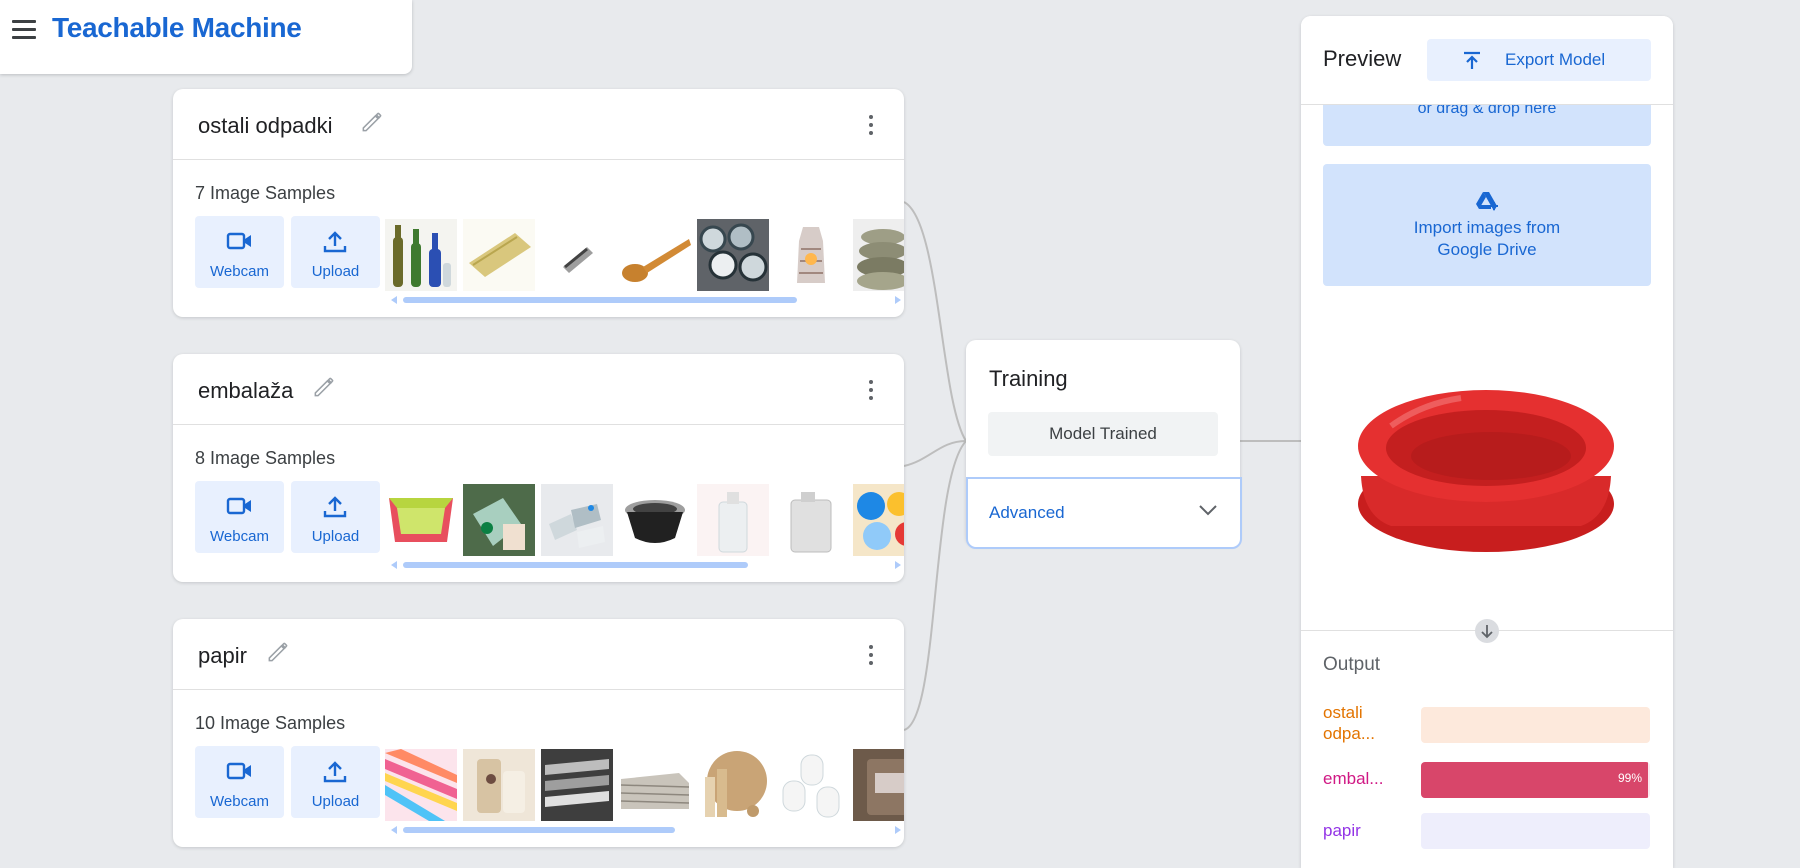 This screenshot has width=1800, height=868. What do you see at coordinates (1629, 778) in the screenshot?
I see `output-percent: 99%` at bounding box center [1629, 778].